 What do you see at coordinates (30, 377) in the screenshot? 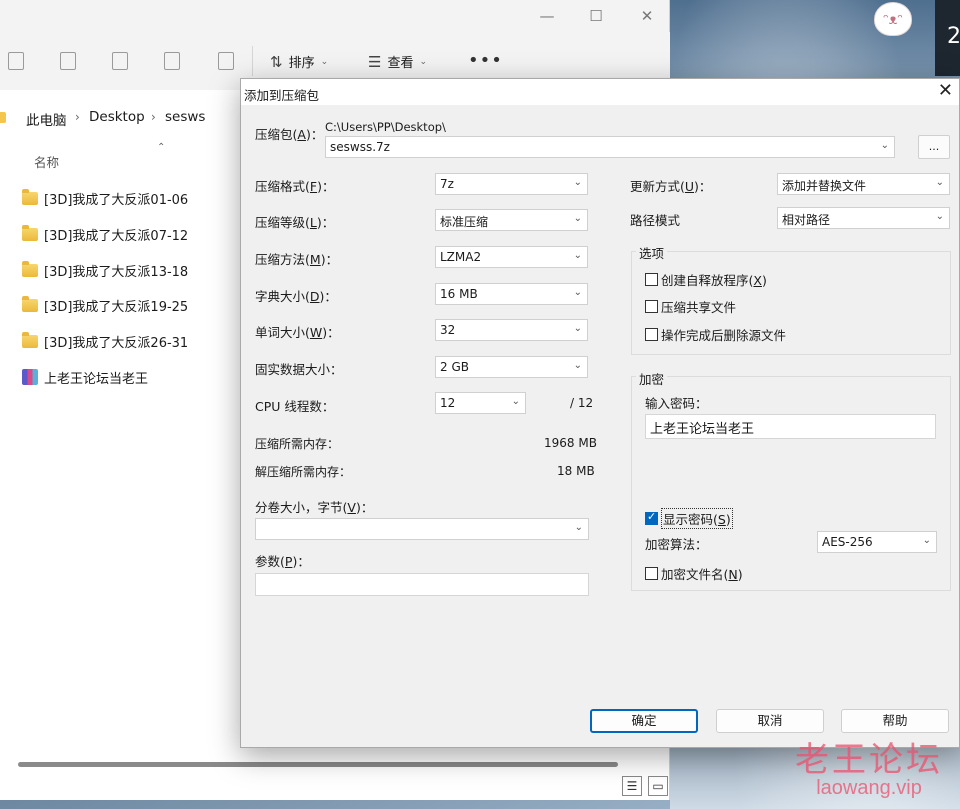
I see `archive-icon` at bounding box center [30, 377].